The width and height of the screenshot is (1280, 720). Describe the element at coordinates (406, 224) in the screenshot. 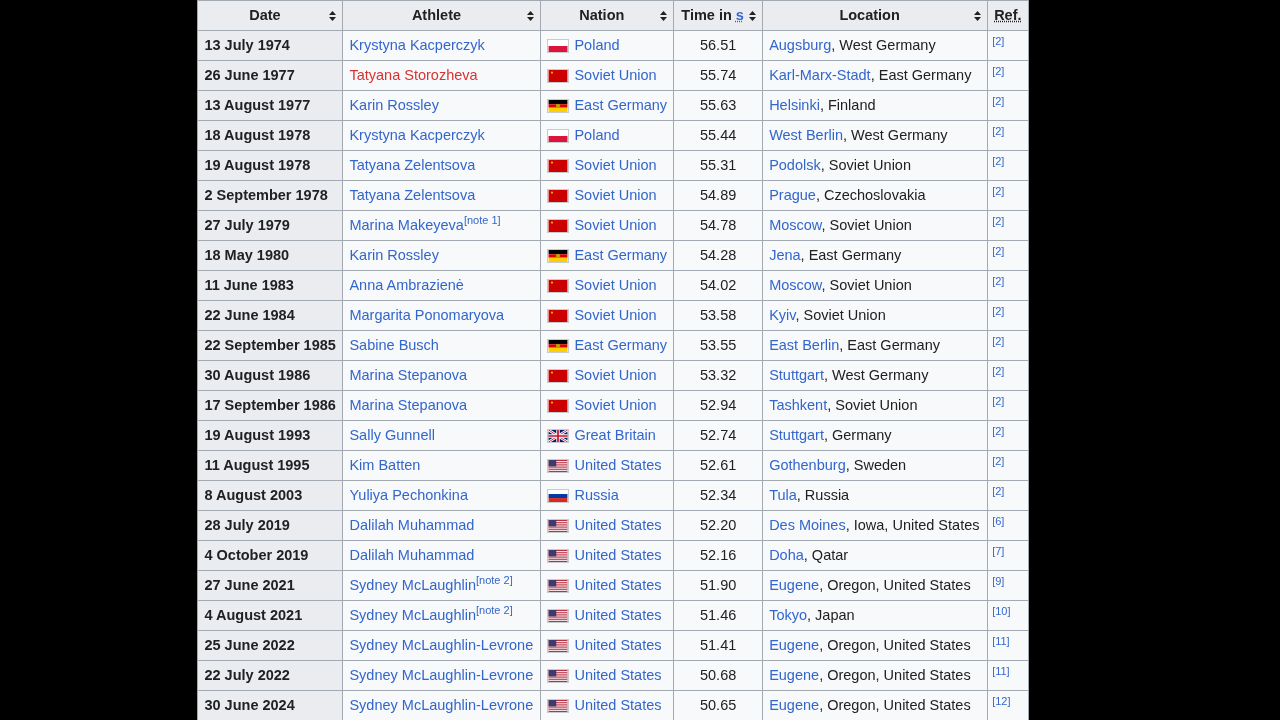

I see `athlete-link: Marina Makeyeva` at that location.